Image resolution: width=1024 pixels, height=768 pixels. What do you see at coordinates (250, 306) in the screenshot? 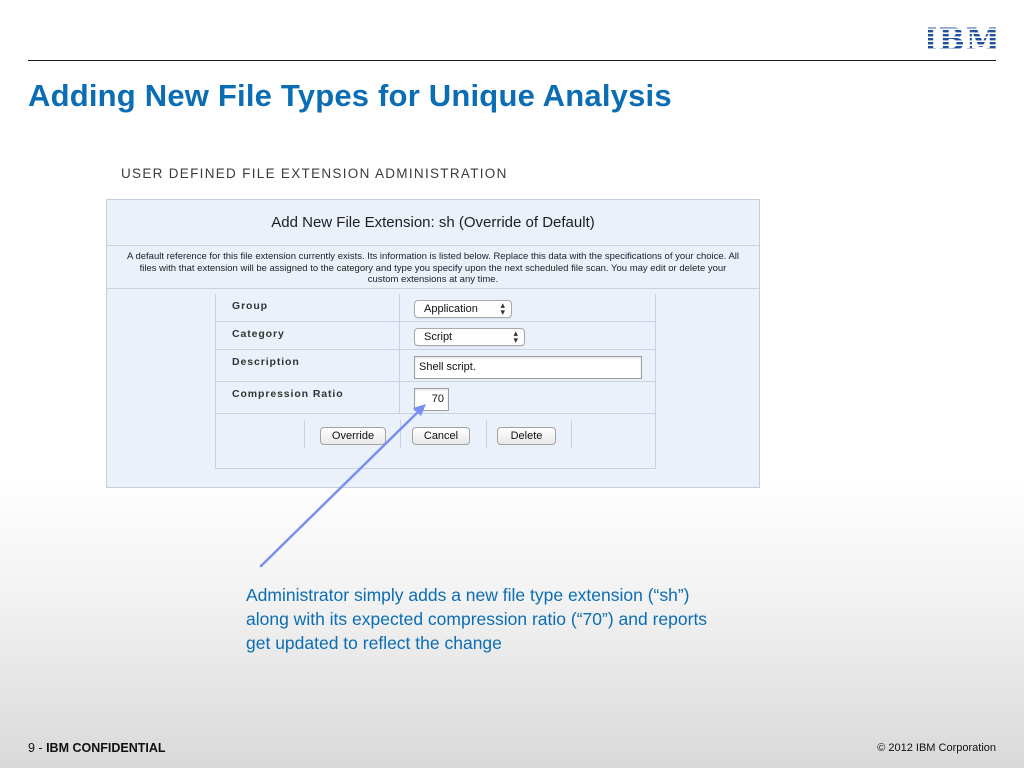
I see `group-label: Group` at bounding box center [250, 306].